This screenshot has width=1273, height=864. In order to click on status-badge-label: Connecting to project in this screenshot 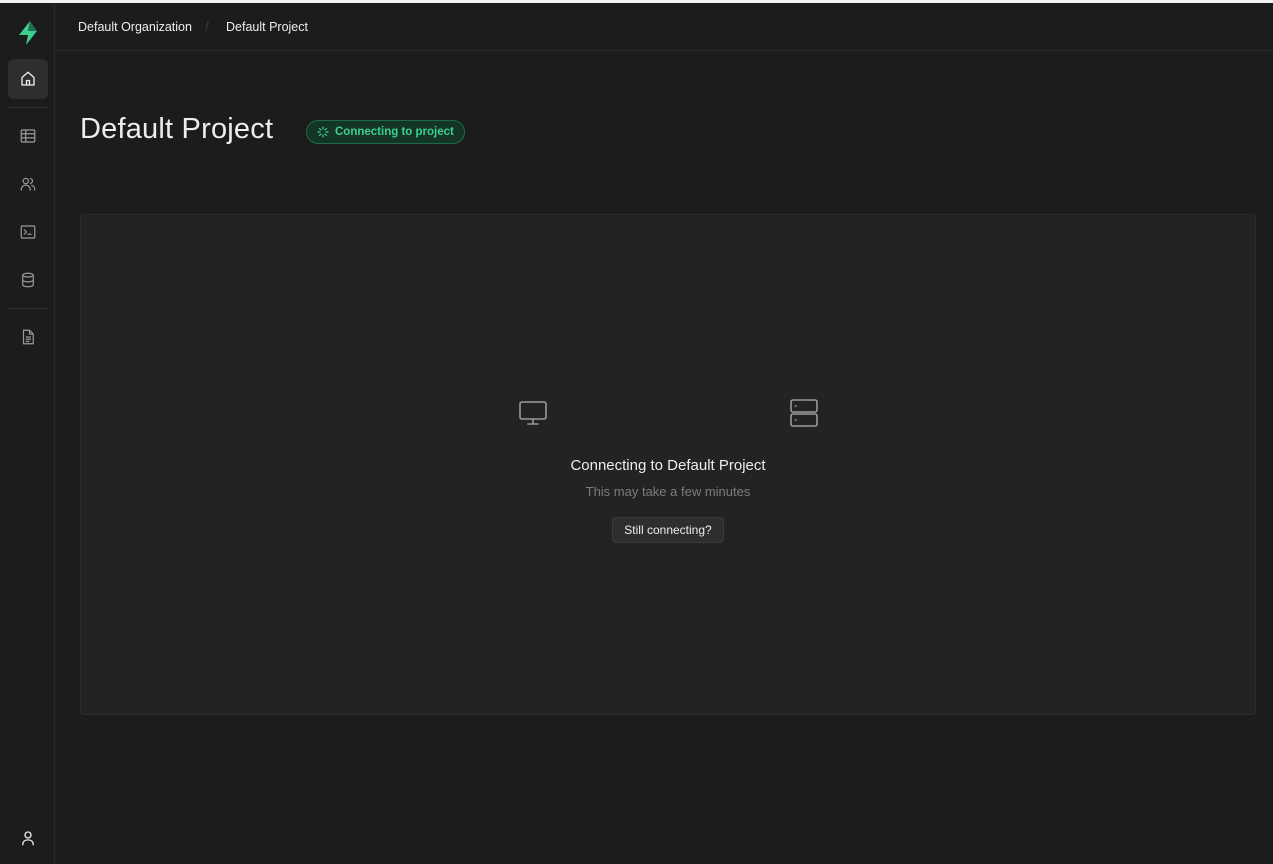, I will do `click(394, 132)`.